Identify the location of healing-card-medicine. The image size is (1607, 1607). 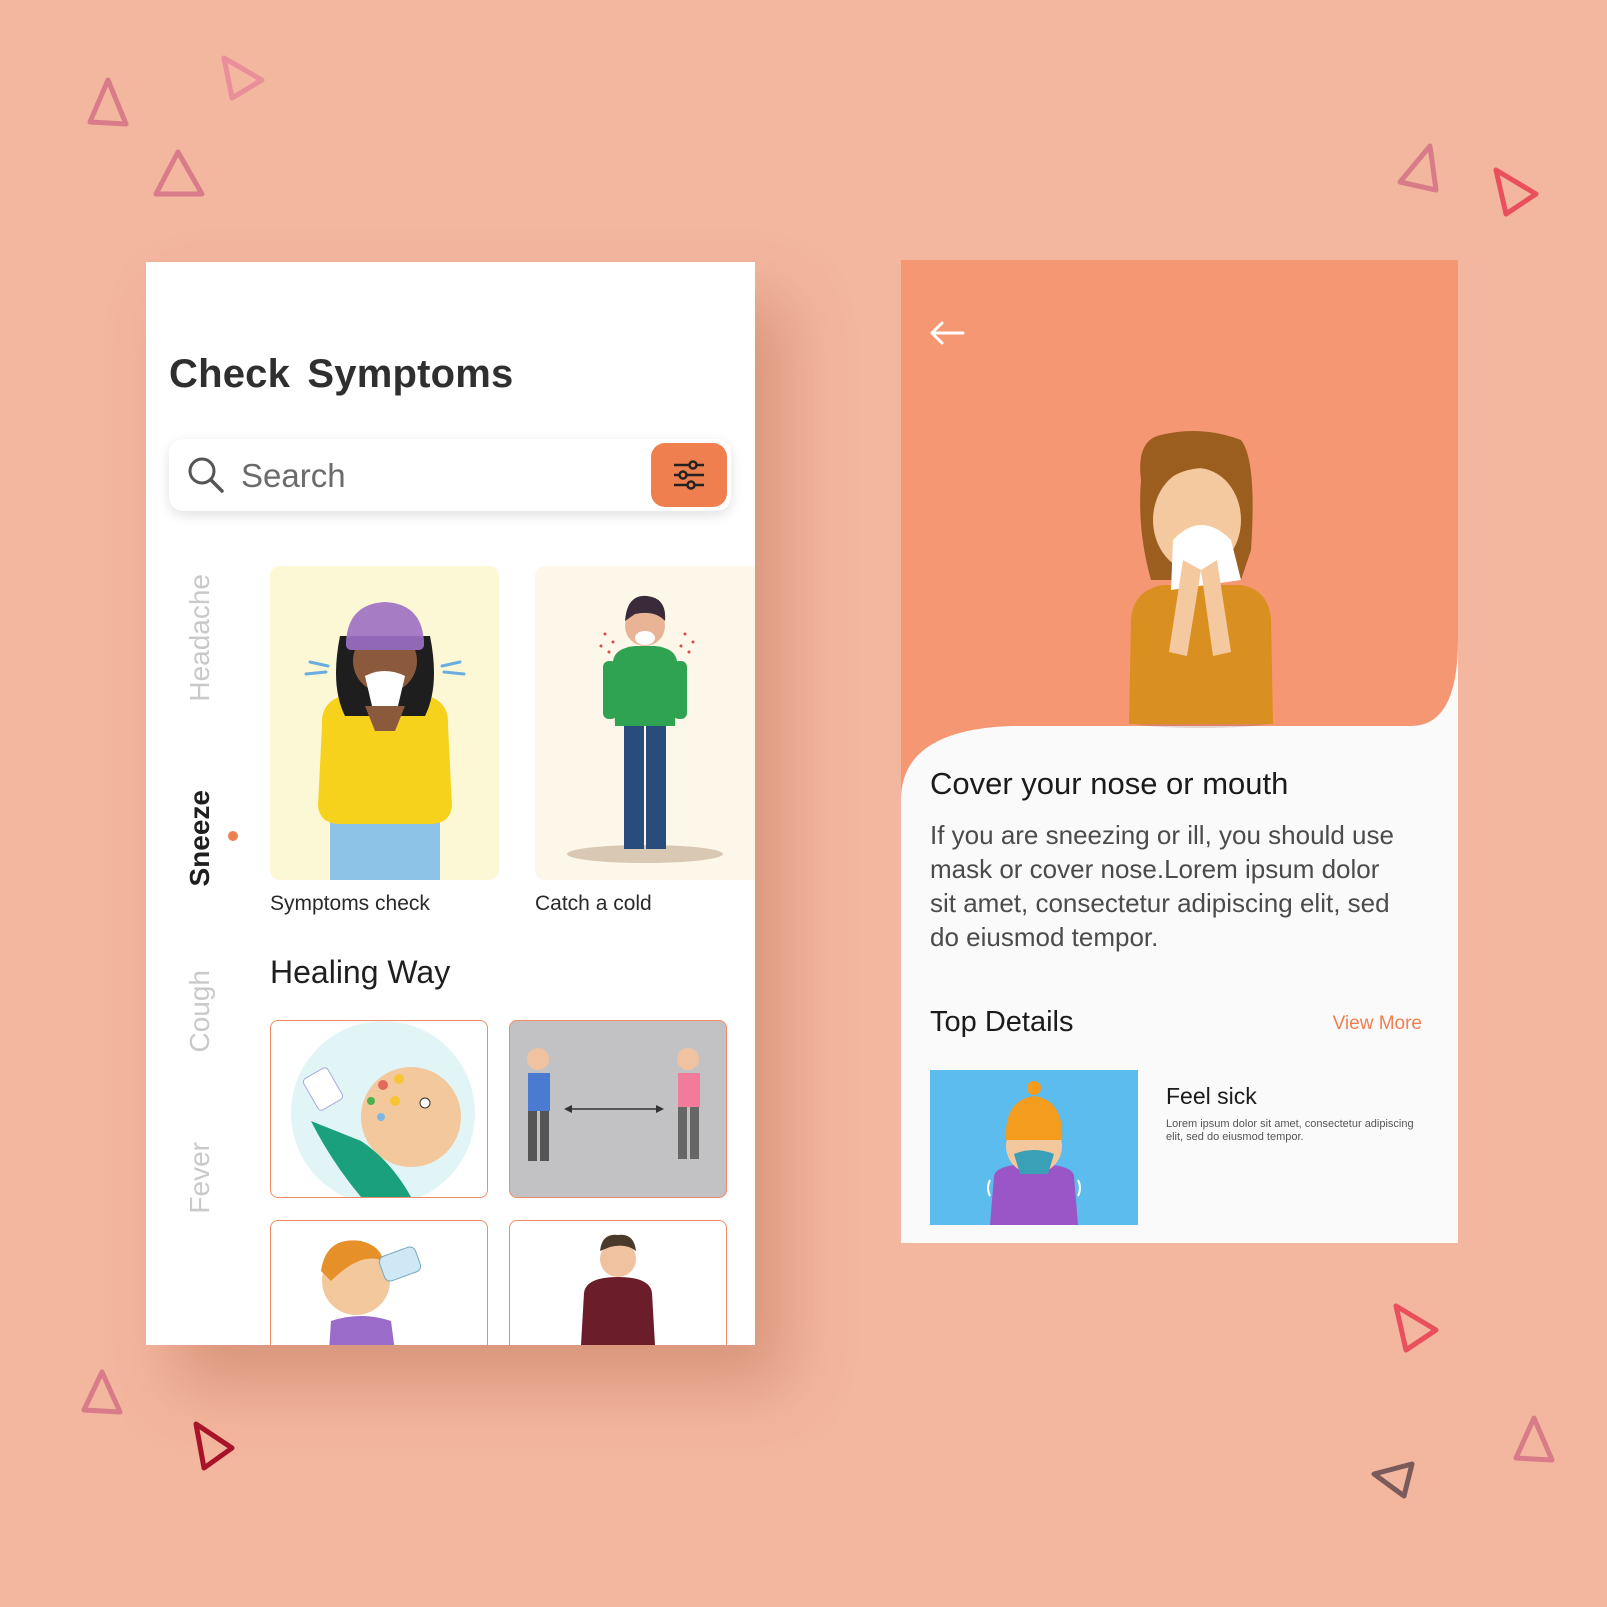
(379, 1109).